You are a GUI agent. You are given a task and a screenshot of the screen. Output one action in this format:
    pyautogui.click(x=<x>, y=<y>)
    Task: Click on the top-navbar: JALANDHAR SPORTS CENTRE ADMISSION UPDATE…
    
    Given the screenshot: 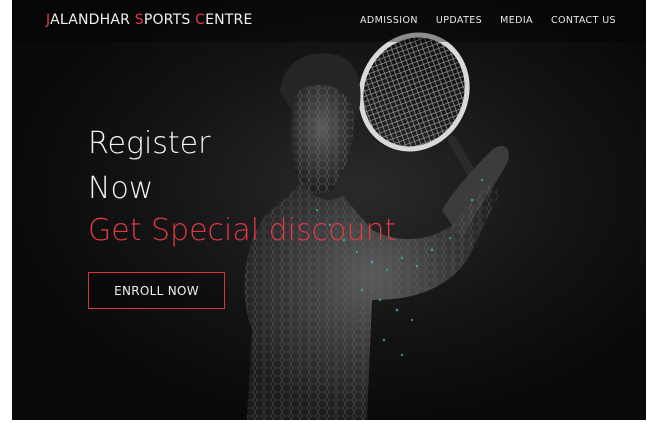 What is the action you would take?
    pyautogui.click(x=329, y=21)
    